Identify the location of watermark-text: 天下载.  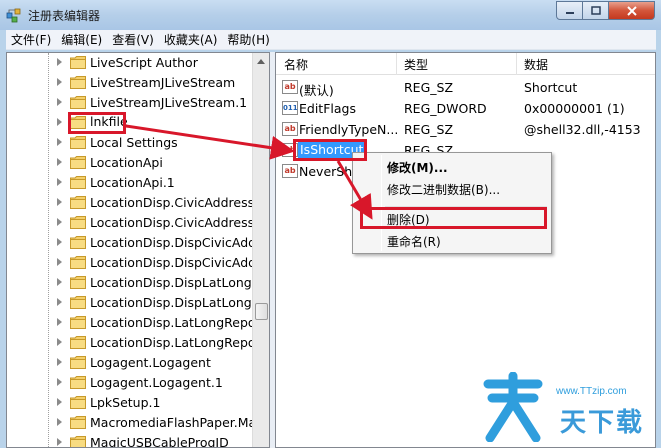
(602, 423).